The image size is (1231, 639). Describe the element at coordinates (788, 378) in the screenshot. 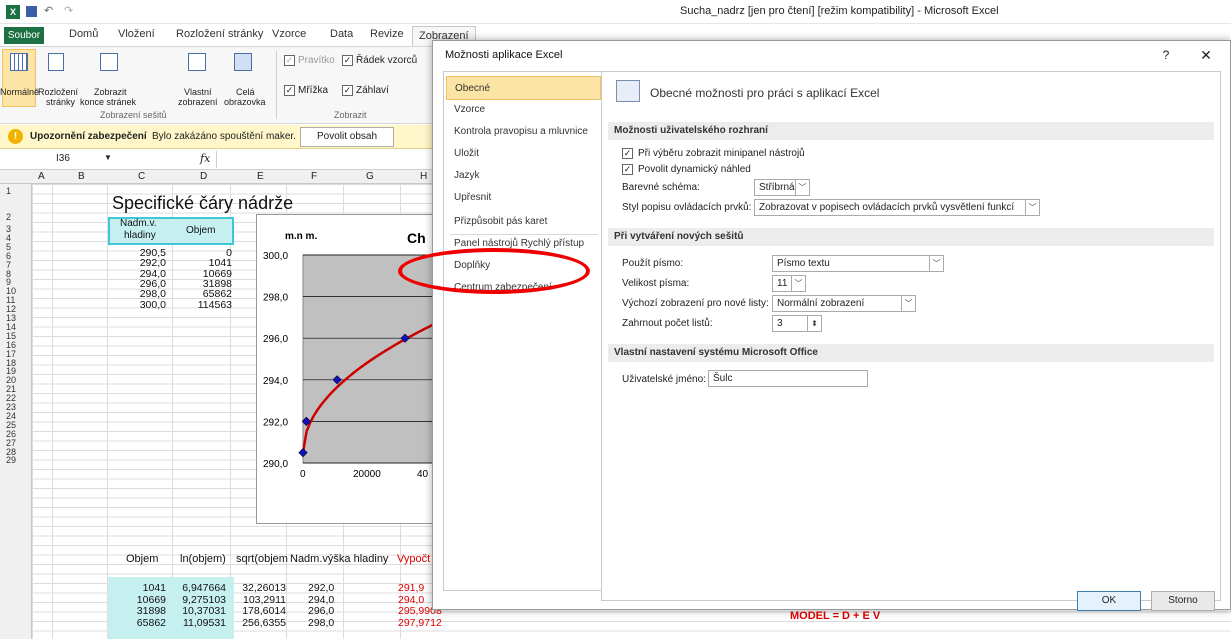

I see `username-input: Šulc` at that location.